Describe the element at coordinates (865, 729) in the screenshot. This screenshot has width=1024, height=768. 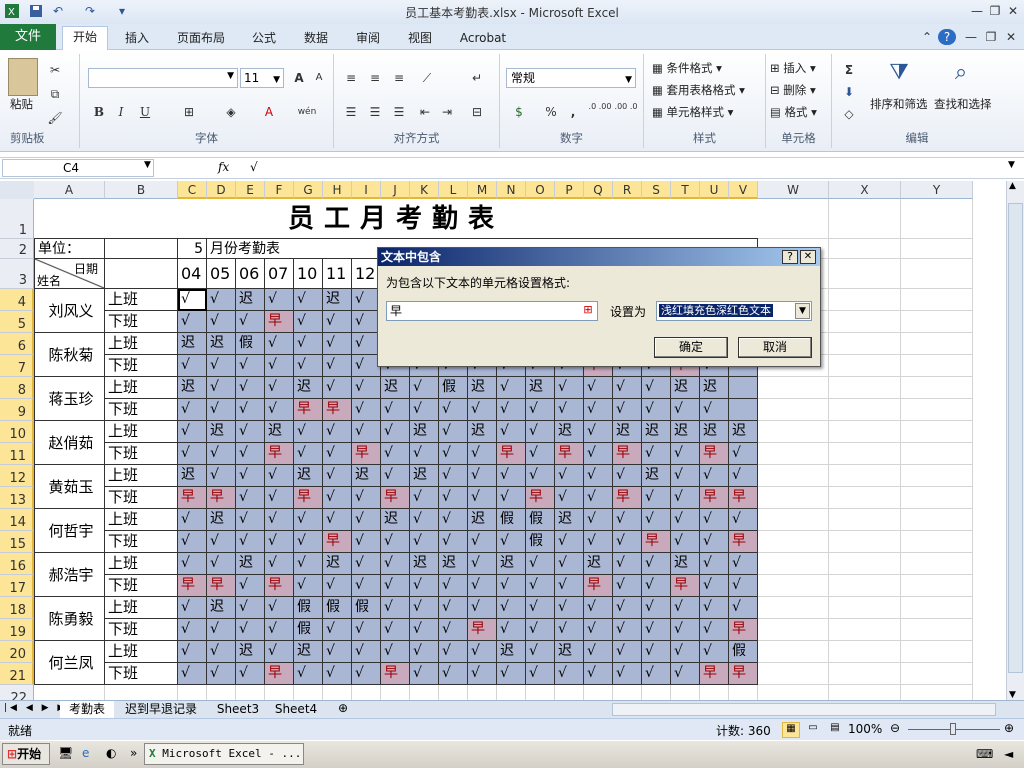
I see `zoom-level: 100%` at that location.